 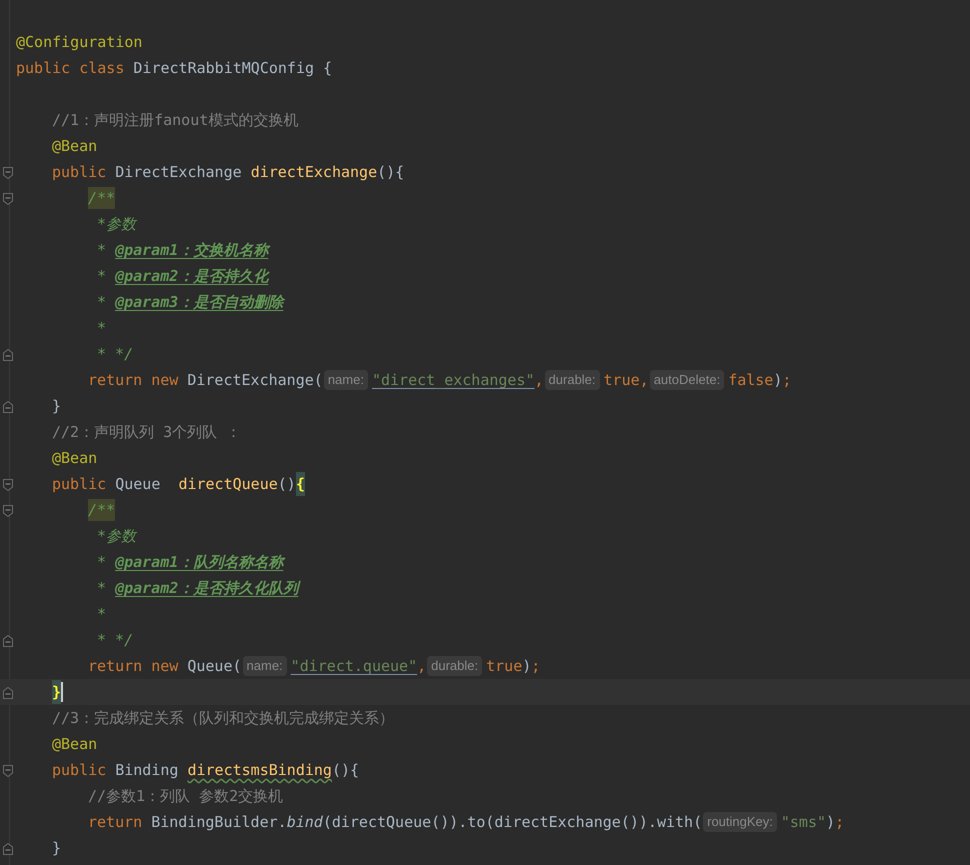 What do you see at coordinates (179, 172) in the screenshot?
I see `code-text: DirectExchange` at bounding box center [179, 172].